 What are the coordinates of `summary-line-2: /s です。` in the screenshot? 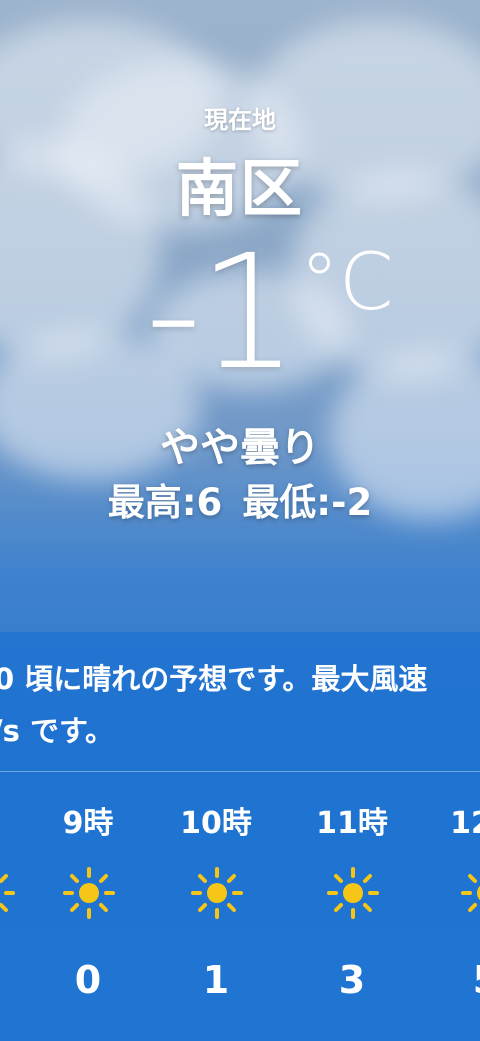 It's located at (57, 731).